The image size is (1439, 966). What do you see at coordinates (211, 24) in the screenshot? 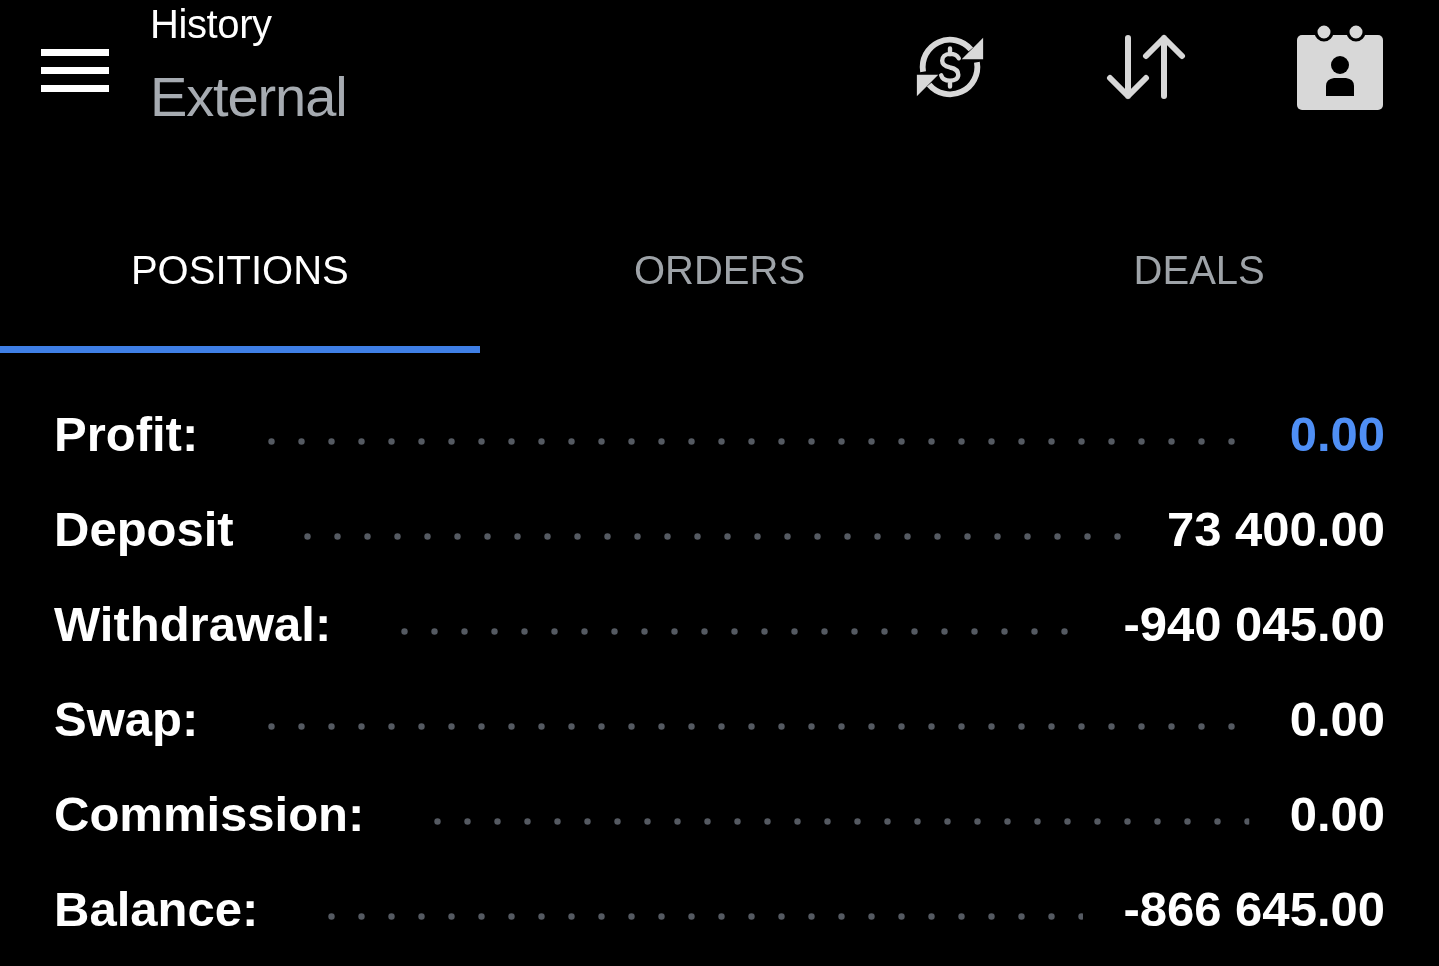
I see `screen-title: History` at bounding box center [211, 24].